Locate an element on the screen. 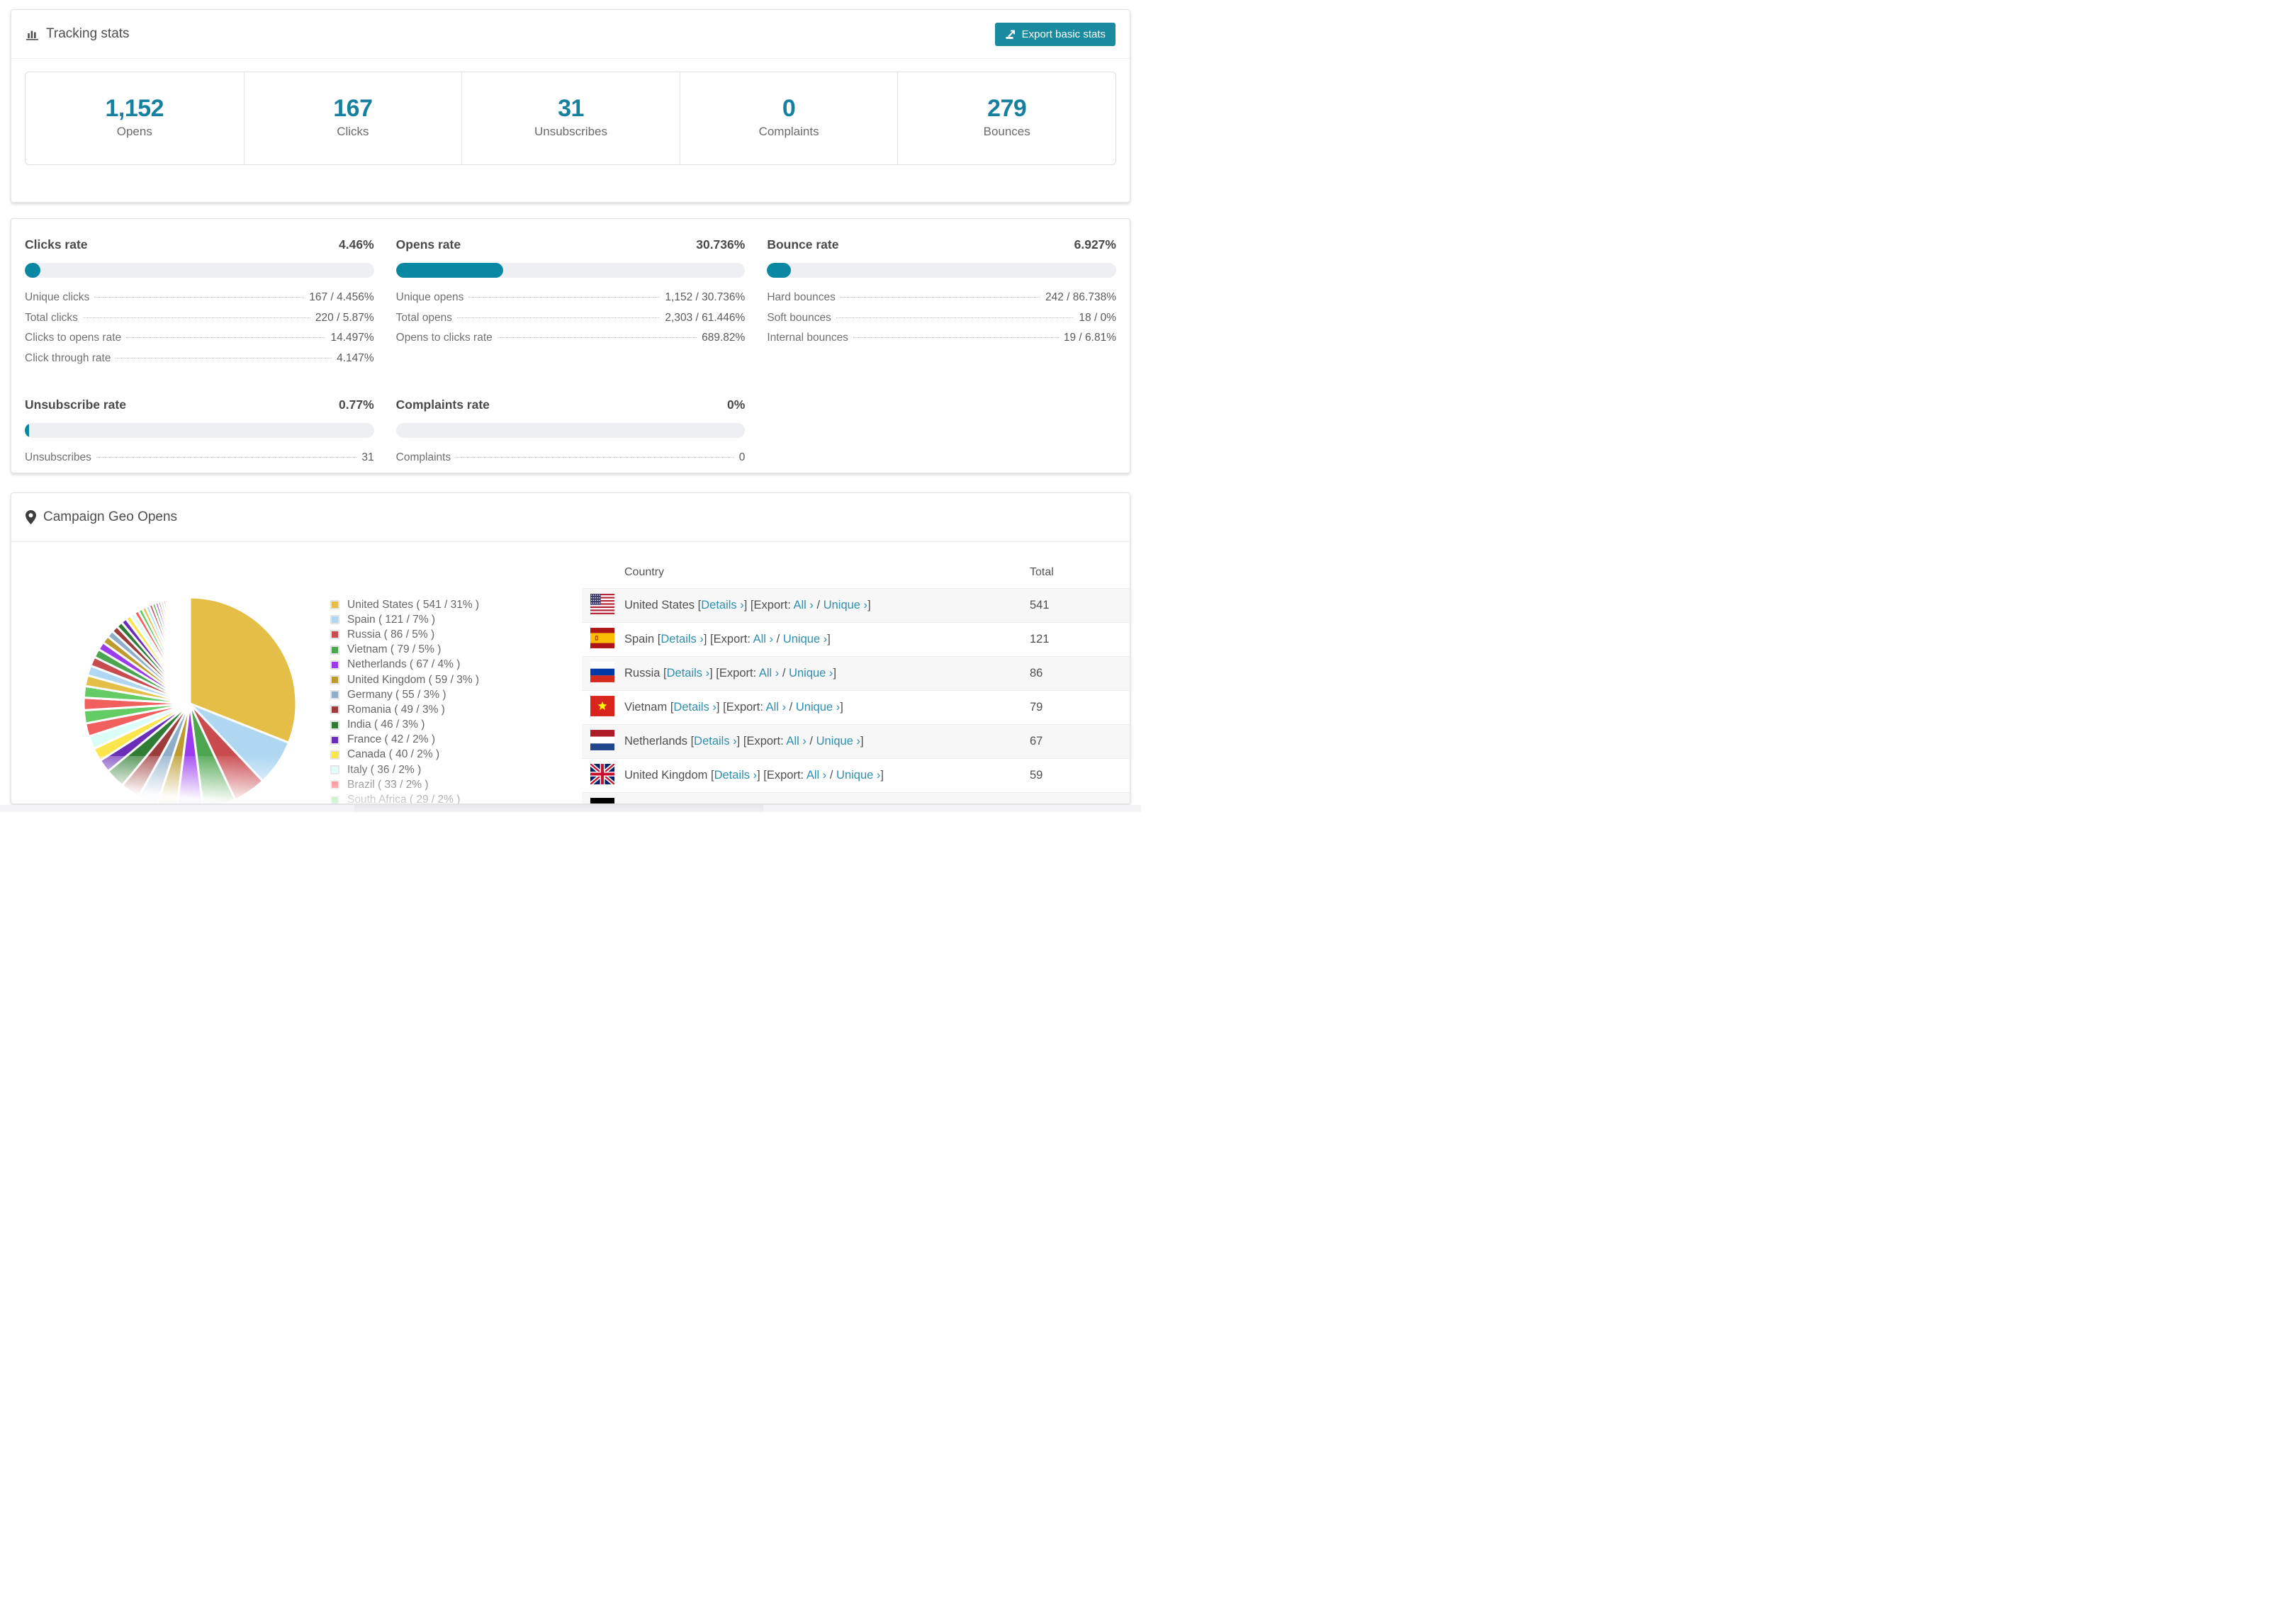 Image resolution: width=2282 pixels, height=1624 pixels. summary-label: Complaints is located at coordinates (788, 131).